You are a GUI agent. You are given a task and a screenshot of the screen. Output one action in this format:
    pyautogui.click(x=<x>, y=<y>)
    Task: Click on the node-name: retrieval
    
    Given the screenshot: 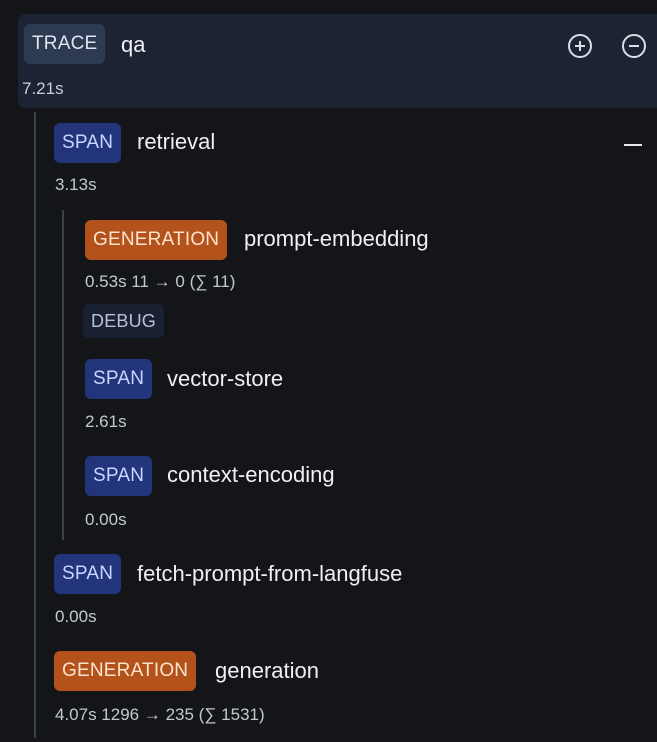 What is the action you would take?
    pyautogui.click(x=176, y=141)
    